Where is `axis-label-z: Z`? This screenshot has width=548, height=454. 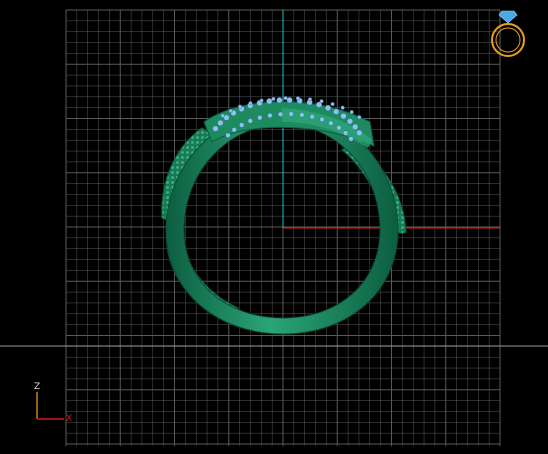
axis-label-z: Z is located at coordinates (37, 387).